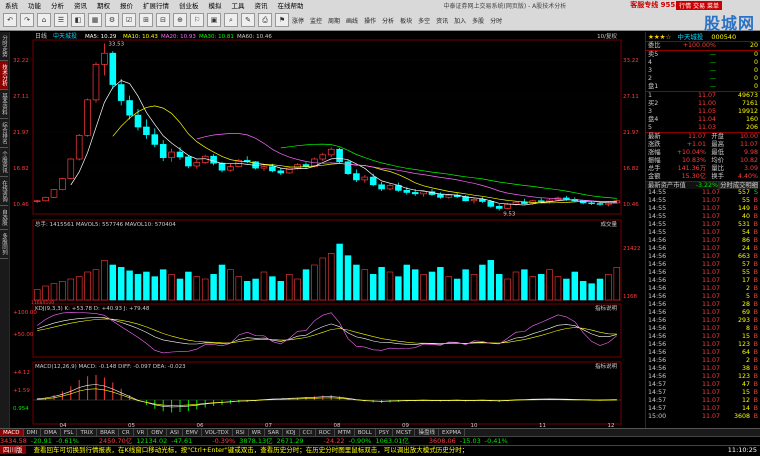  I want to click on toolbar-button: ⊟, so click(163, 20).